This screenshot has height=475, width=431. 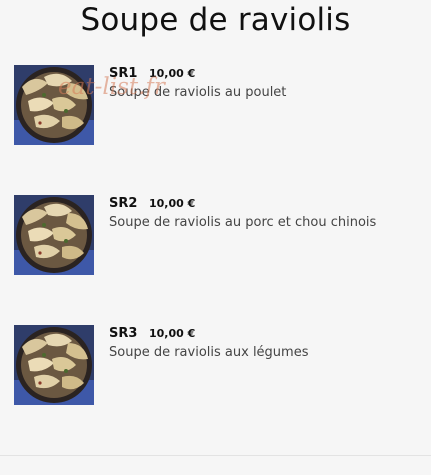 What do you see at coordinates (215, 455) in the screenshot?
I see `divider` at bounding box center [215, 455].